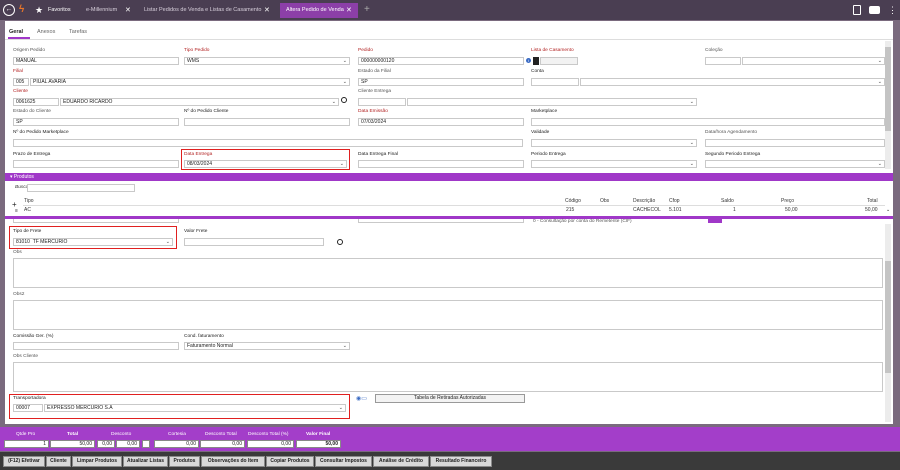 The height and width of the screenshot is (470, 900). Describe the element at coordinates (96, 61) in the screenshot. I see `origem-field: MANUAL` at that location.